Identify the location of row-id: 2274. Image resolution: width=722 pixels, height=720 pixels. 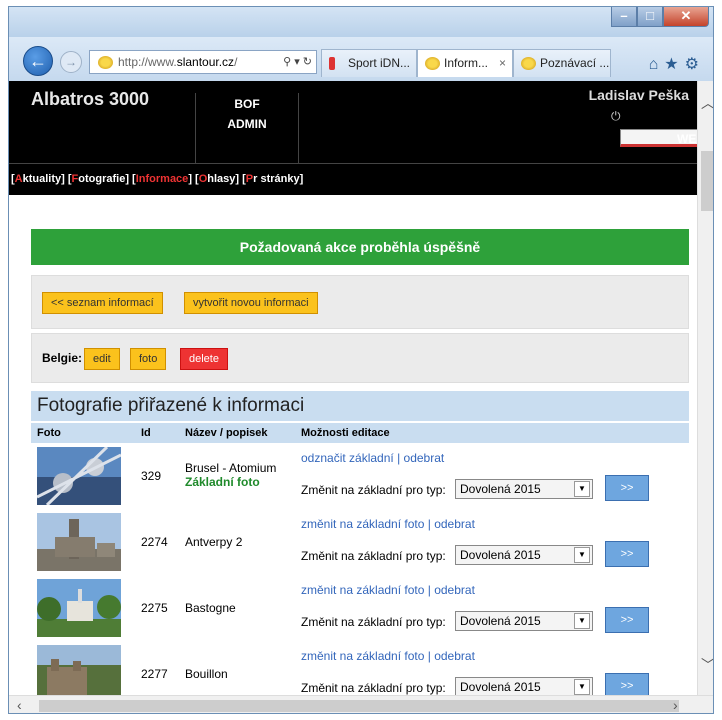
(154, 542).